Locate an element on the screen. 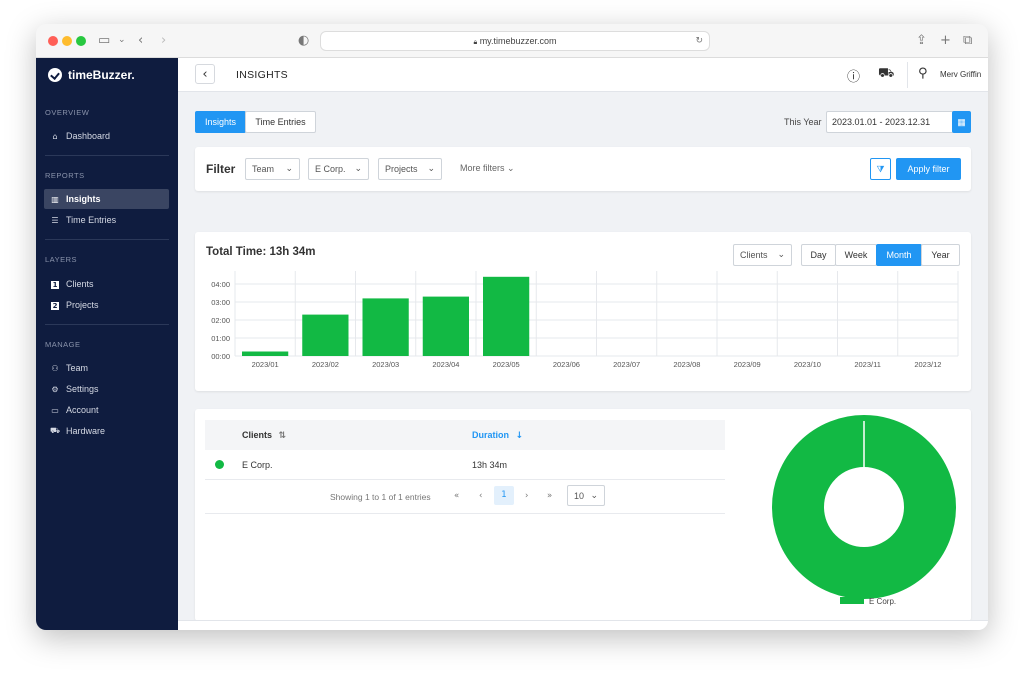 Image resolution: width=1024 pixels, height=677 pixels. donut-chart: E Corp. is located at coordinates (864, 510).